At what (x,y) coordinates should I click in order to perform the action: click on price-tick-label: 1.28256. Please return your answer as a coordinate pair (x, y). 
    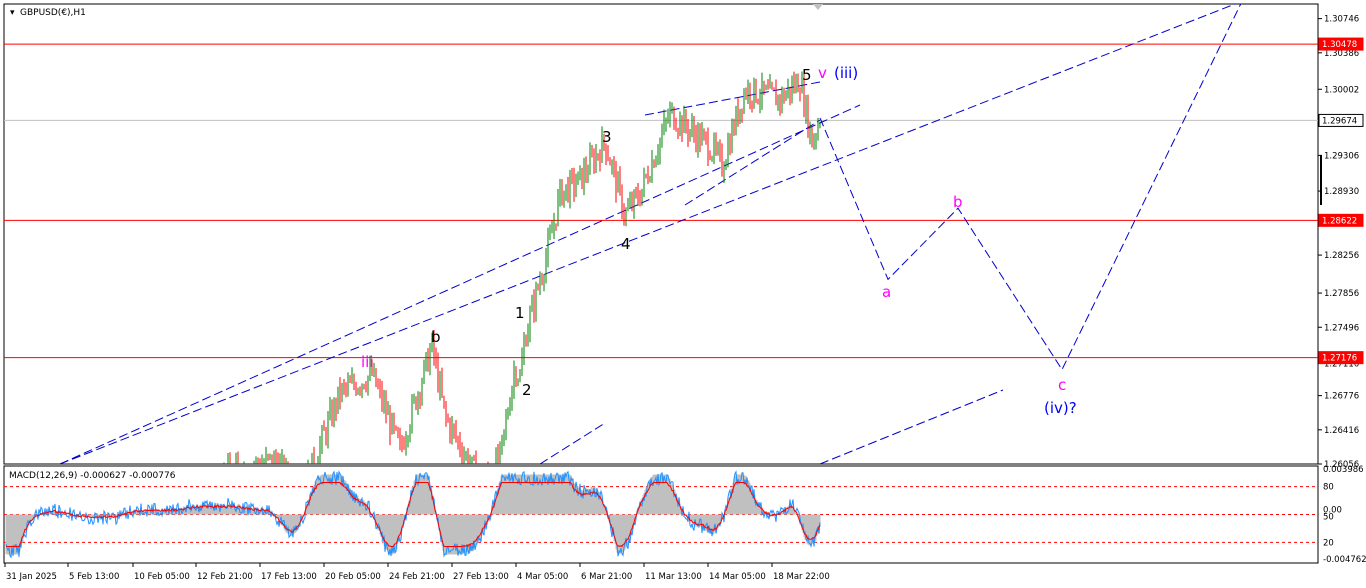
    Looking at the image, I should click on (1341, 256).